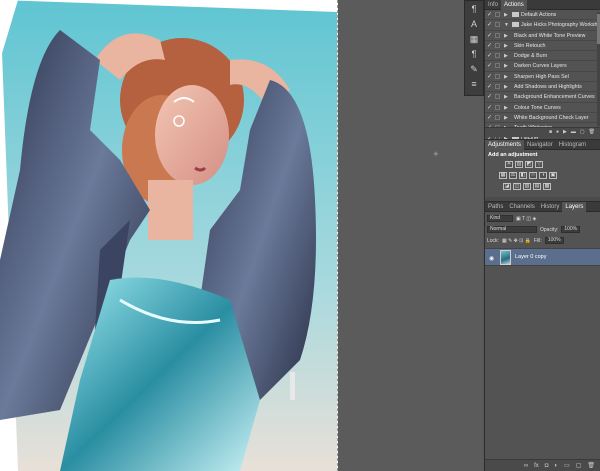 The width and height of the screenshot is (600, 471). What do you see at coordinates (554, 240) in the screenshot?
I see `fill-field: 100%` at bounding box center [554, 240].